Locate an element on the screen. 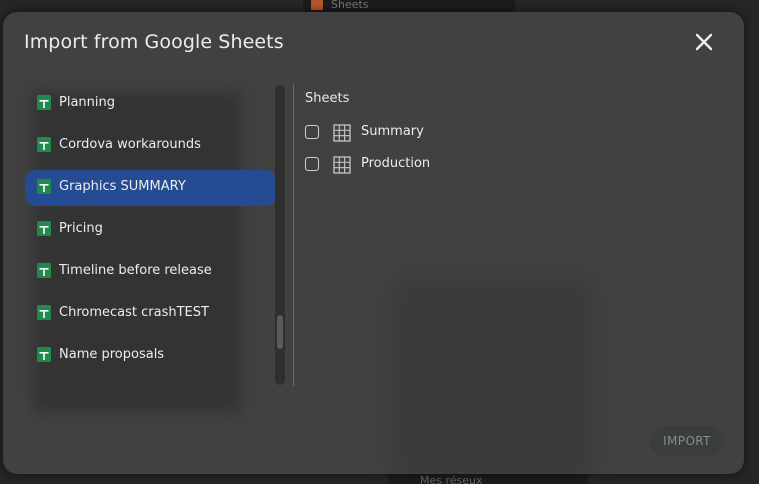 This screenshot has width=759, height=484. scrollbar-thumb is located at coordinates (280, 332).